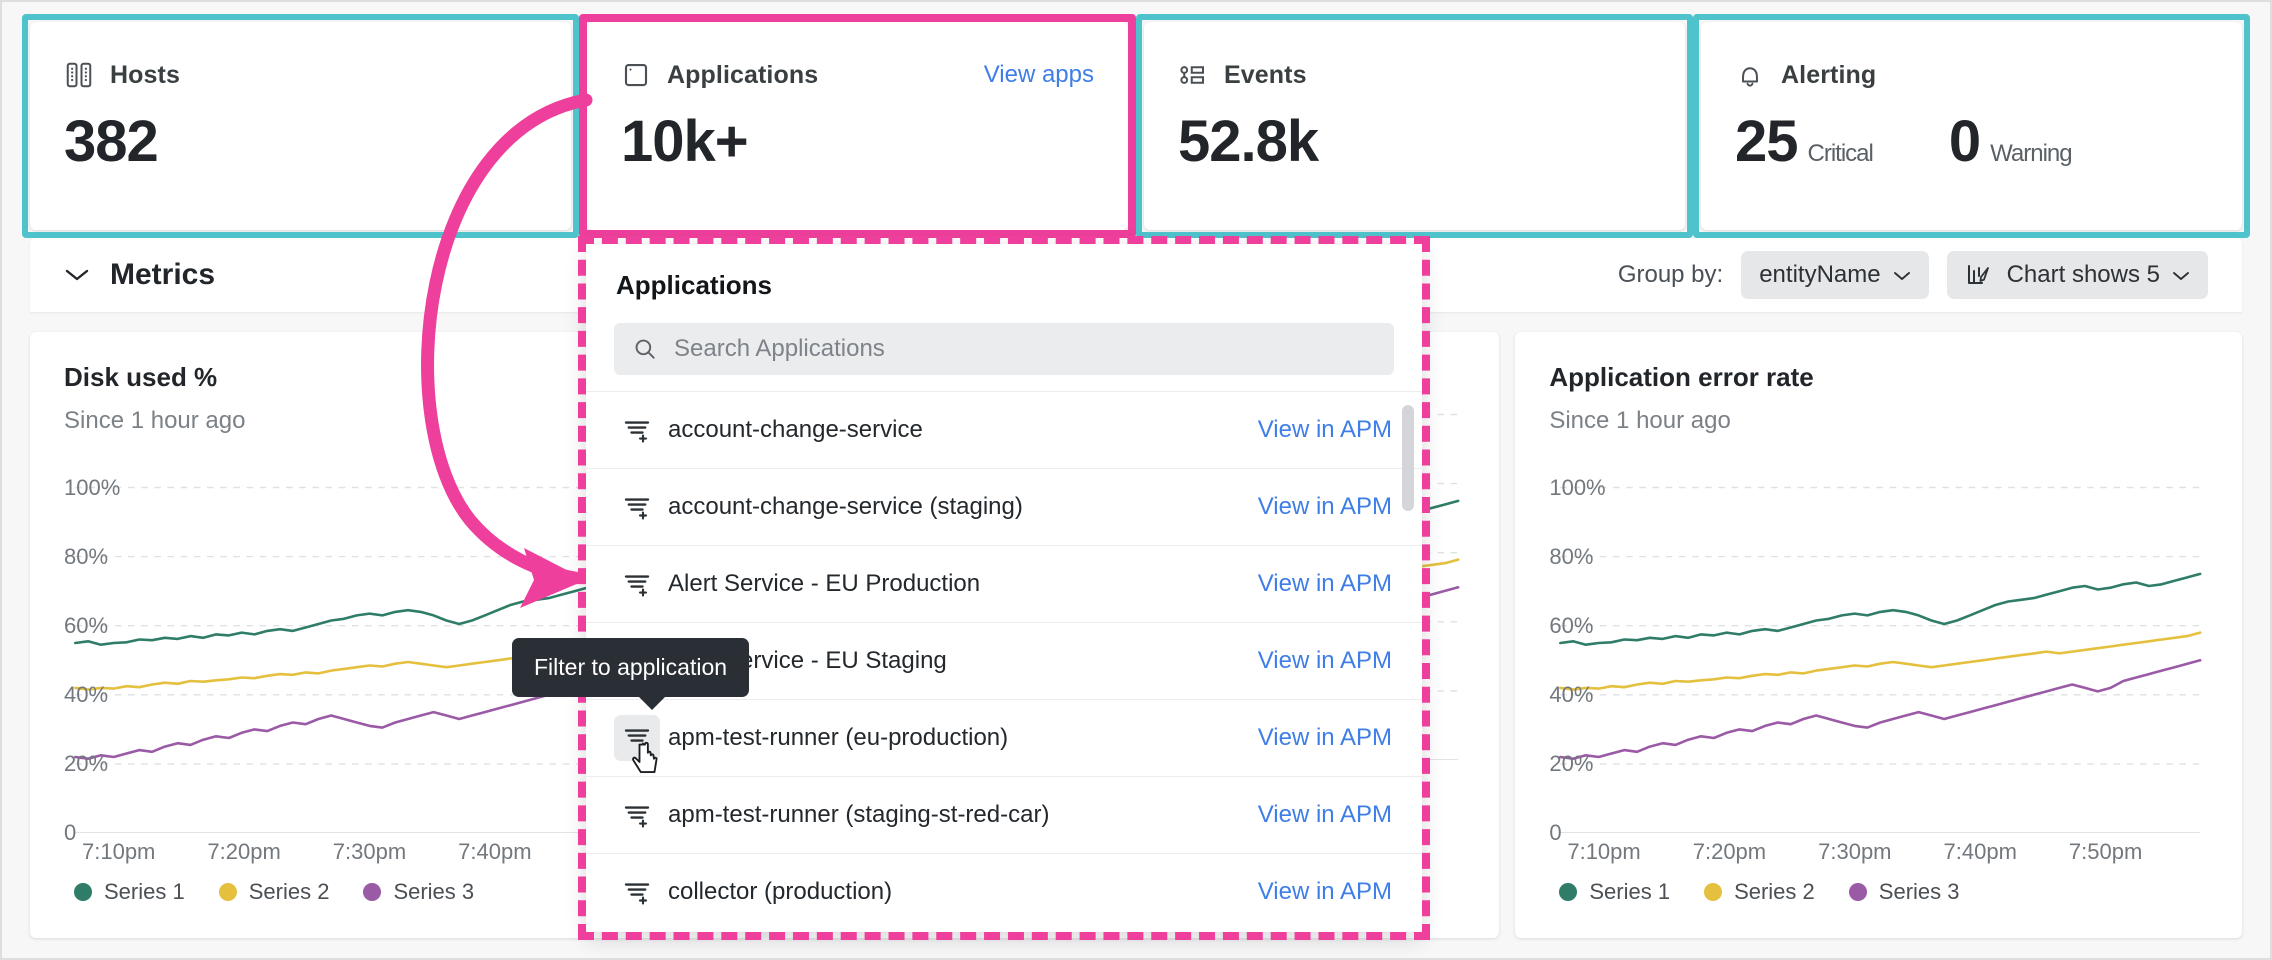 This screenshot has height=960, width=2272. Describe the element at coordinates (1025, 349) in the screenshot. I see `search-input` at that location.